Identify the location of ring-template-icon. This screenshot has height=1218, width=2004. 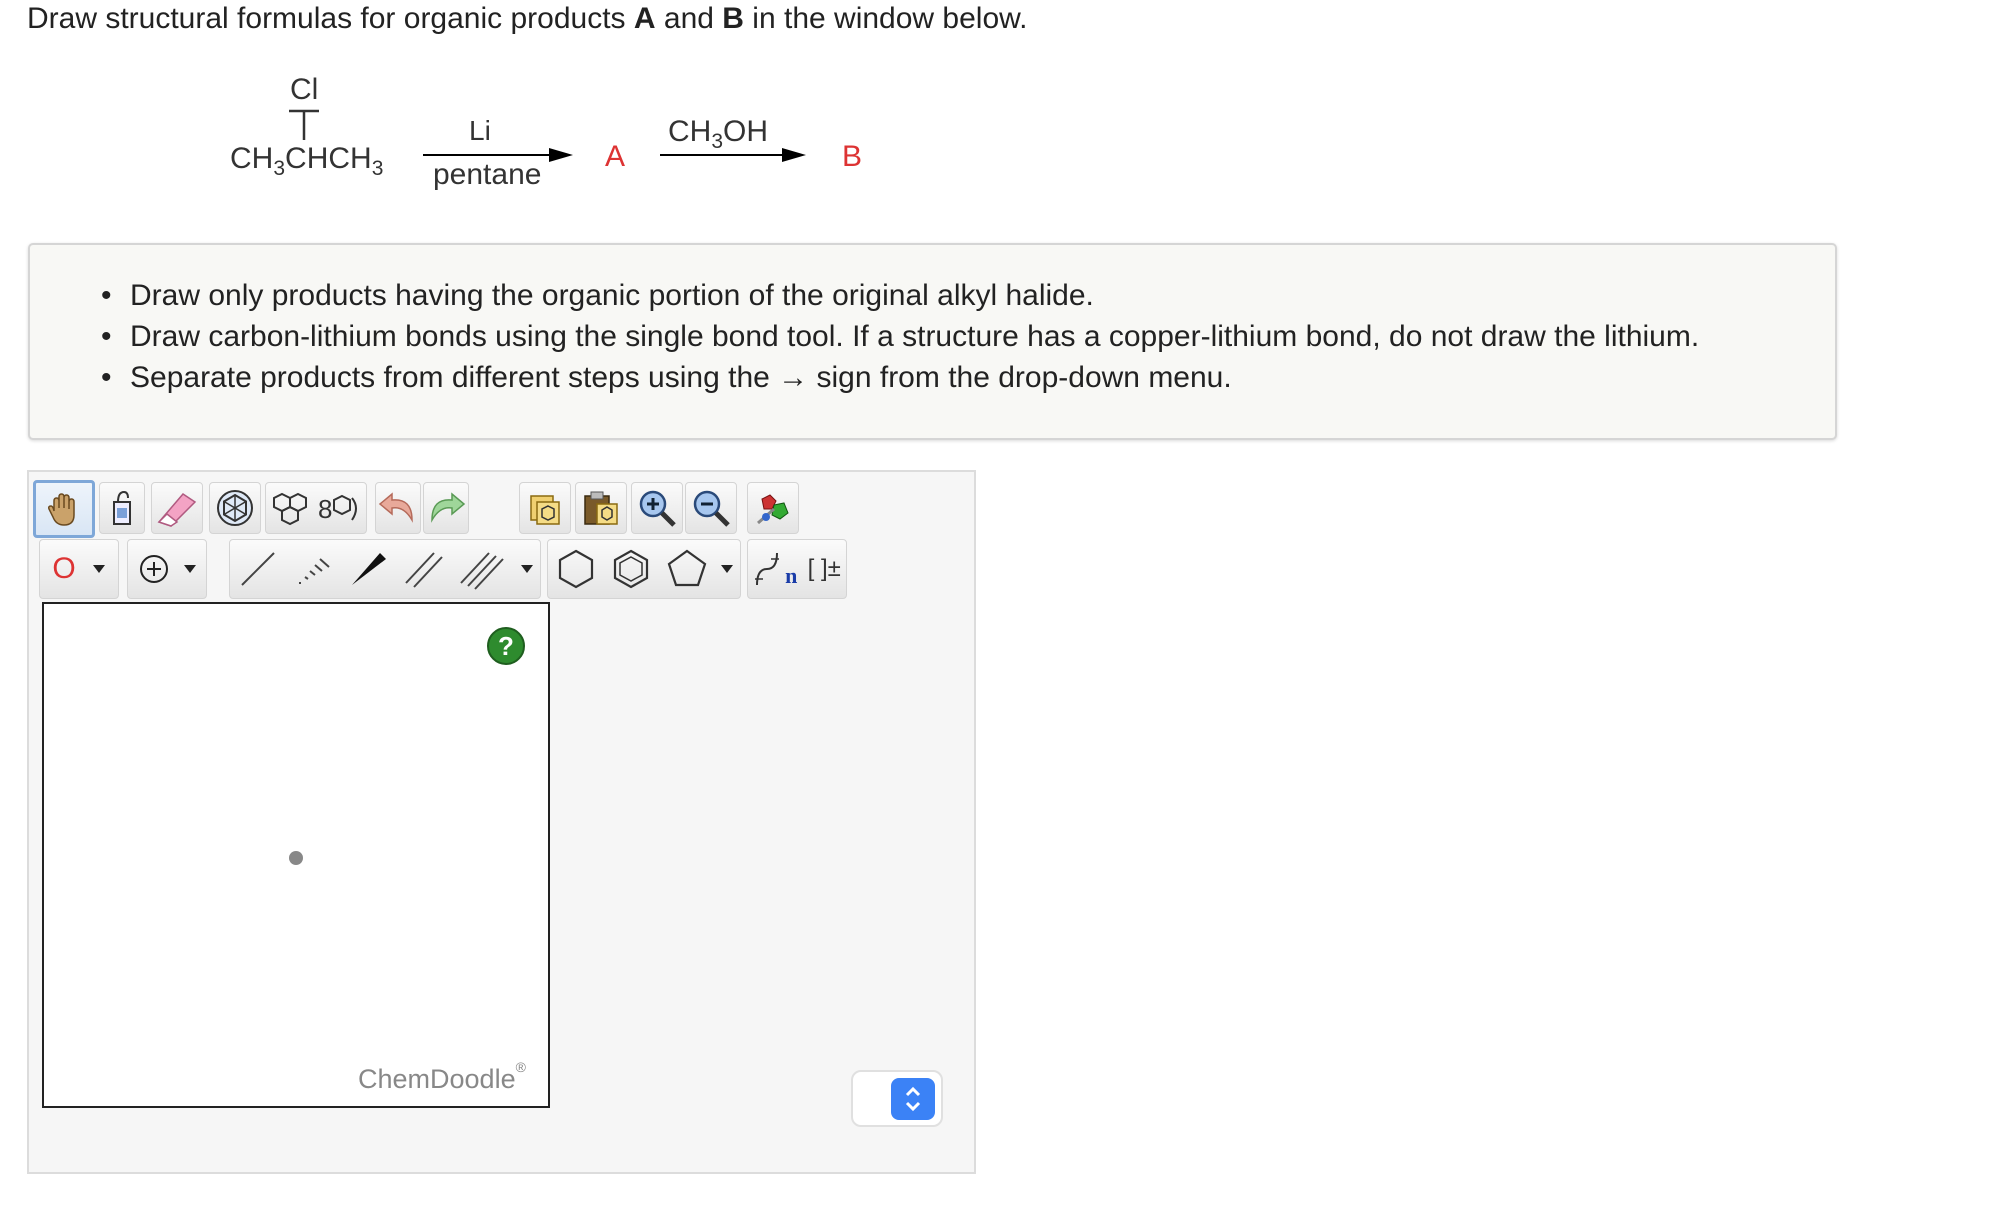
(290, 509).